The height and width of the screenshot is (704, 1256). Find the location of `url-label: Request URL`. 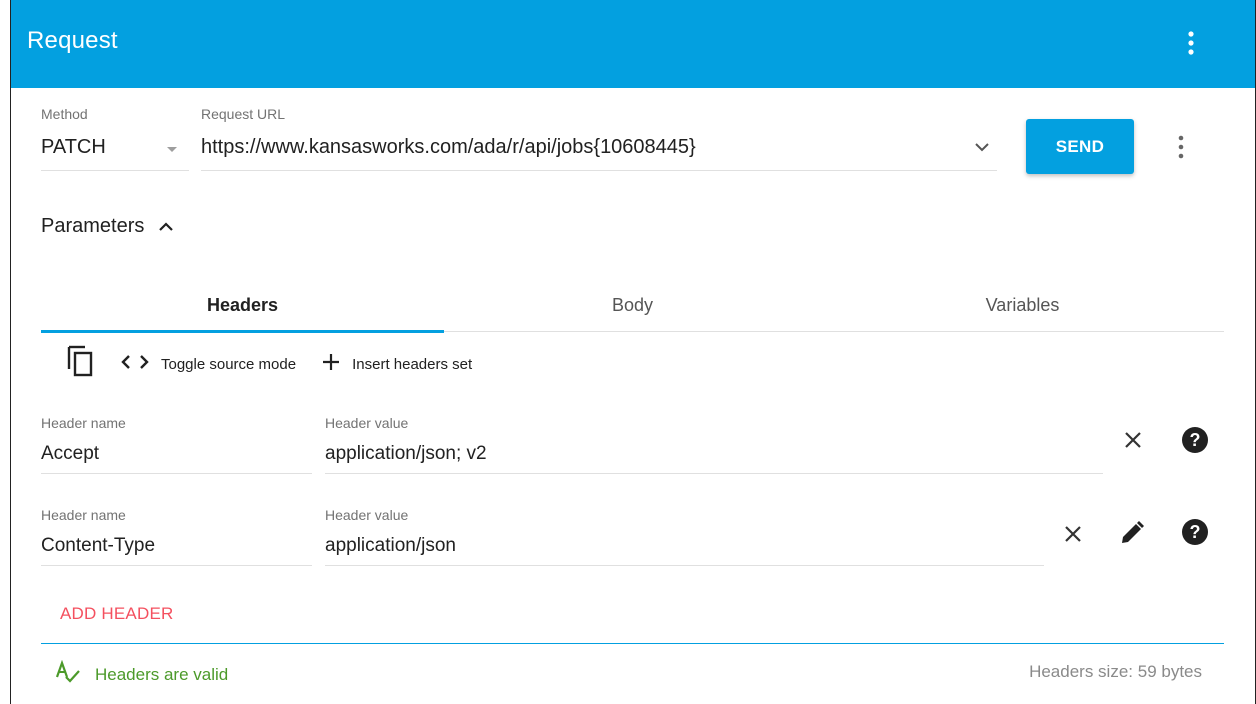

url-label: Request URL is located at coordinates (243, 114).